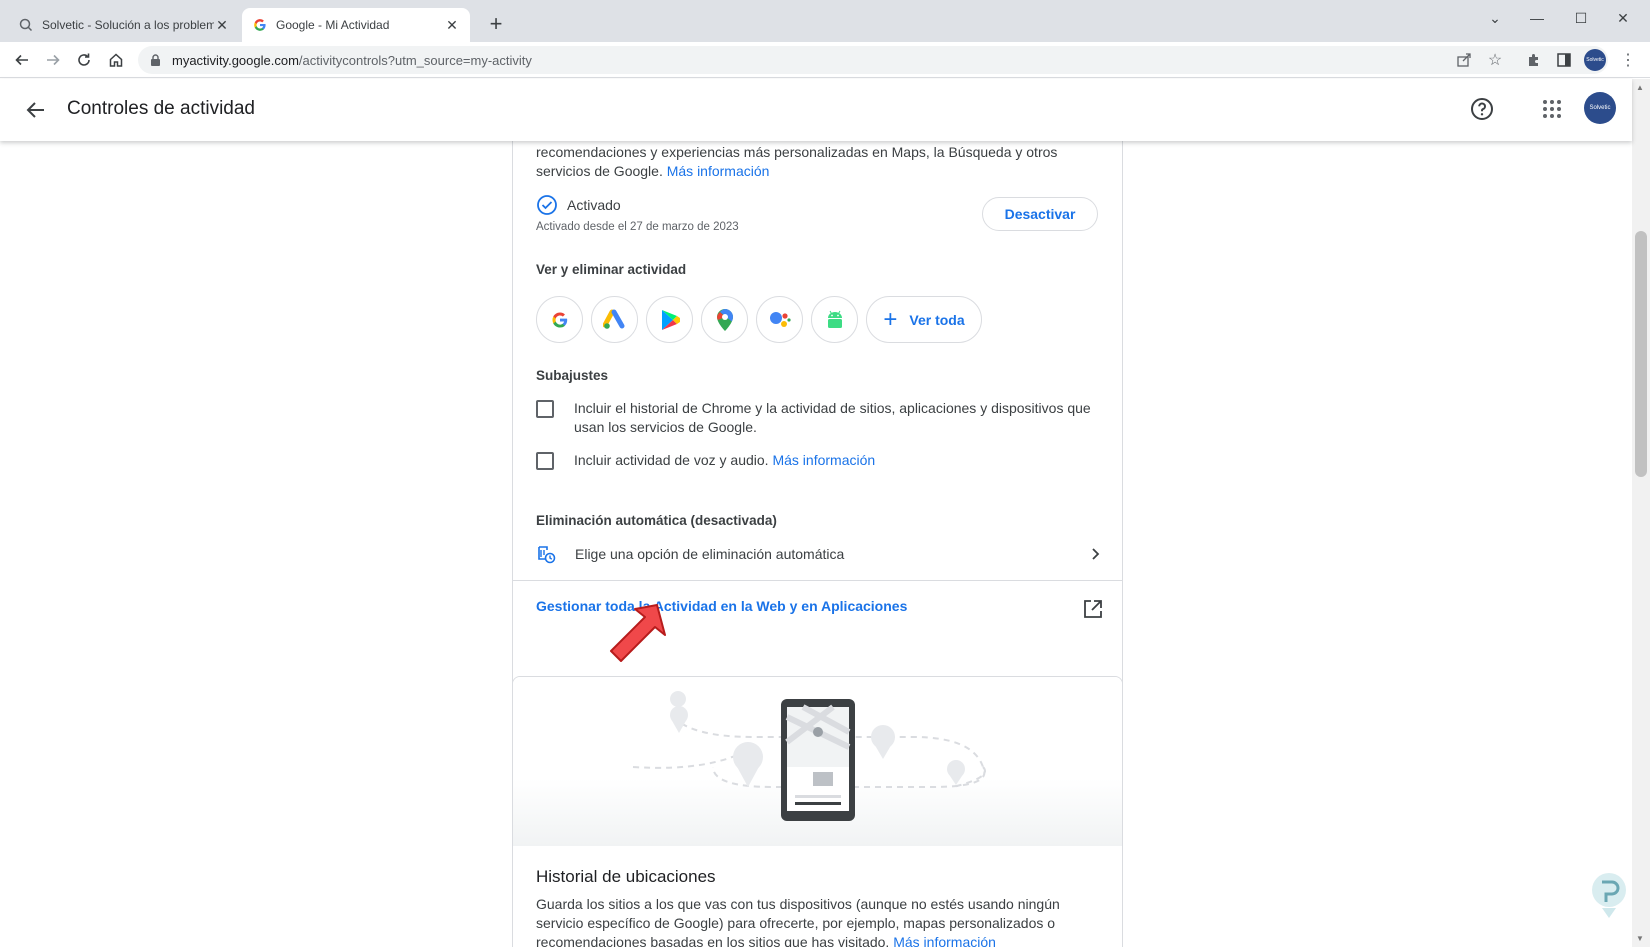 The image size is (1650, 947). I want to click on auto-delete-label: Eliminación automática (desactivada), so click(656, 520).